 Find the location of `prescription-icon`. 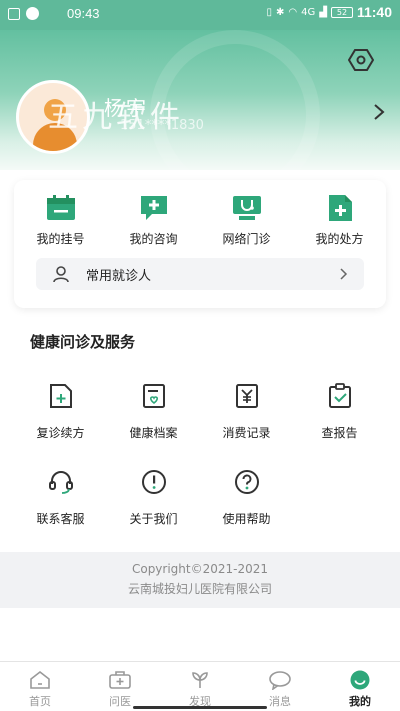

prescription-icon is located at coordinates (340, 208).